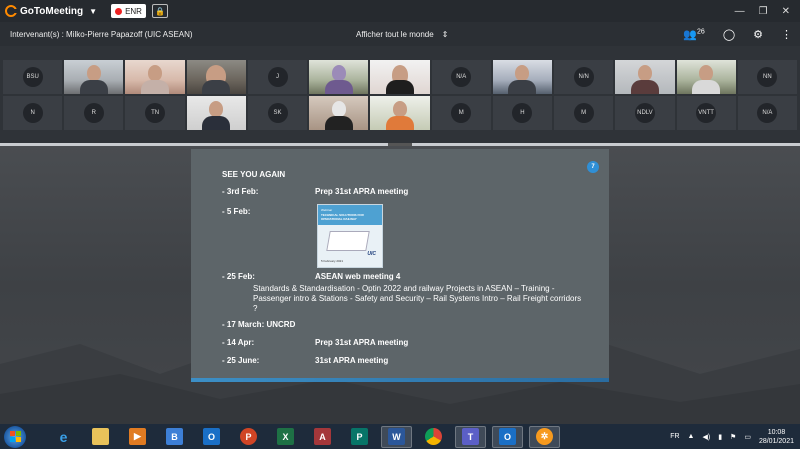 Image resolution: width=800 pixels, height=449 pixels. Describe the element at coordinates (396, 436) in the screenshot. I see `taskbar-word: W` at that location.